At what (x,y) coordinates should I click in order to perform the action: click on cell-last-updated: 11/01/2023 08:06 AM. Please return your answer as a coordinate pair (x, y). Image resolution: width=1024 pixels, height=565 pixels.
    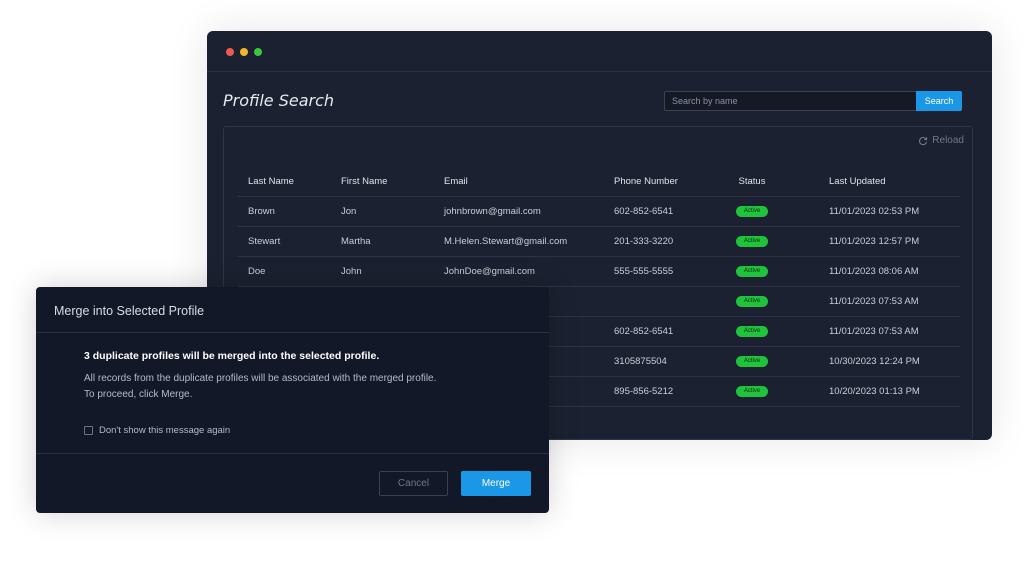
    Looking at the image, I should click on (874, 271).